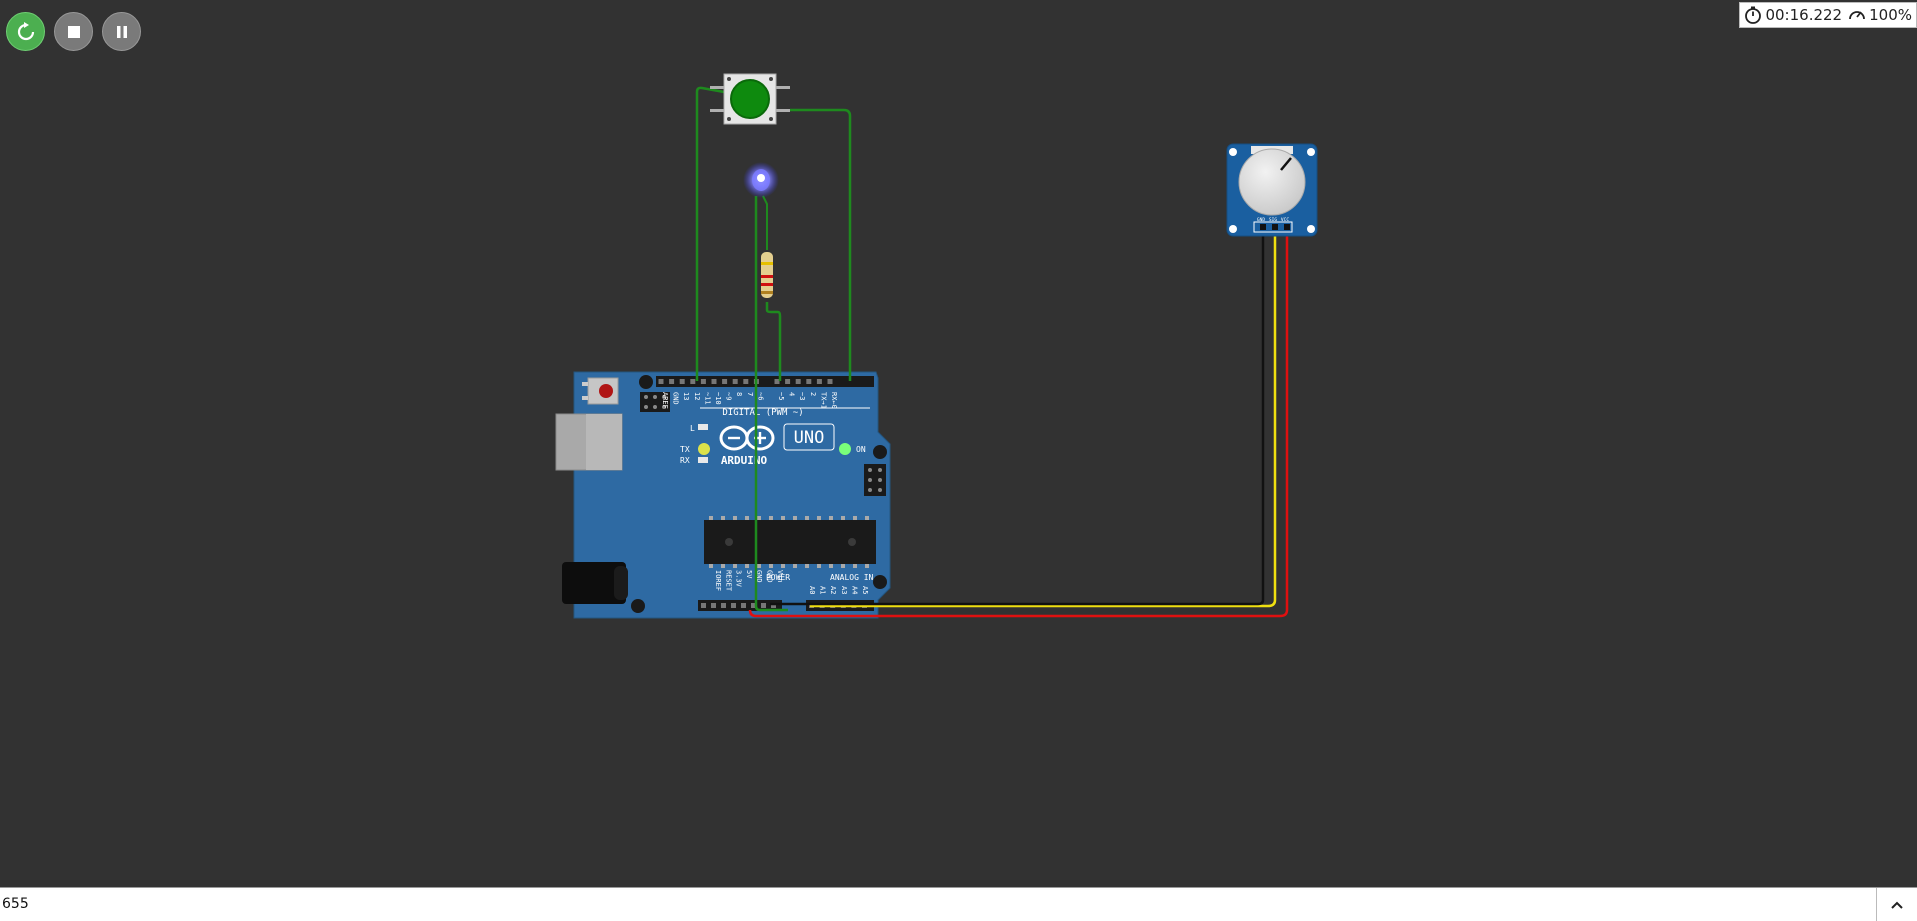  What do you see at coordinates (865, 590) in the screenshot?
I see `analog-pin-label: A5` at bounding box center [865, 590].